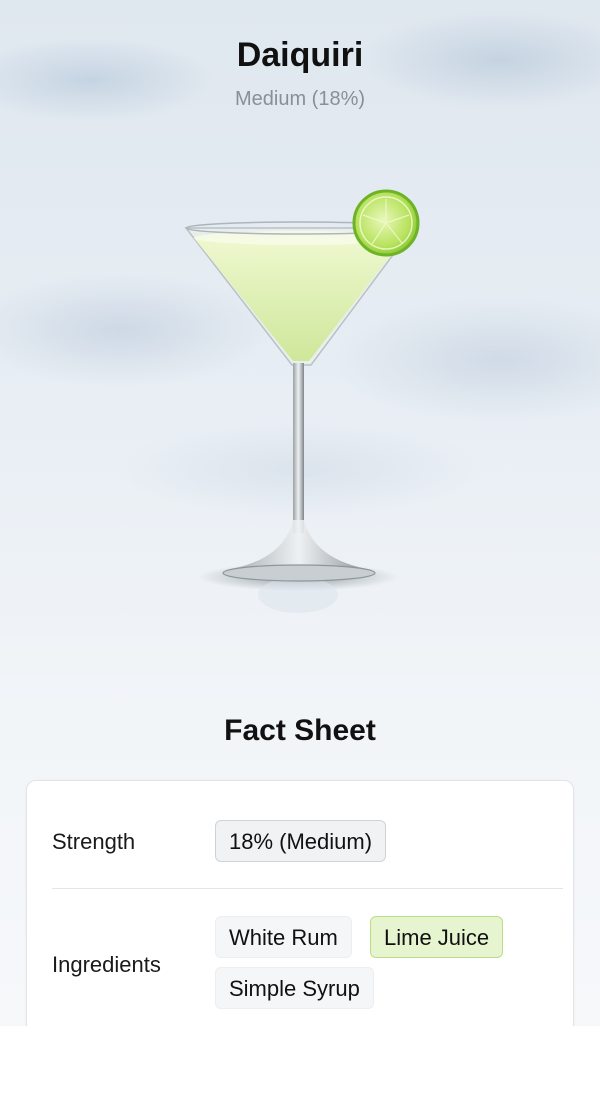  What do you see at coordinates (283, 937) in the screenshot?
I see `ingredient-chip-white-rum: White Rum` at bounding box center [283, 937].